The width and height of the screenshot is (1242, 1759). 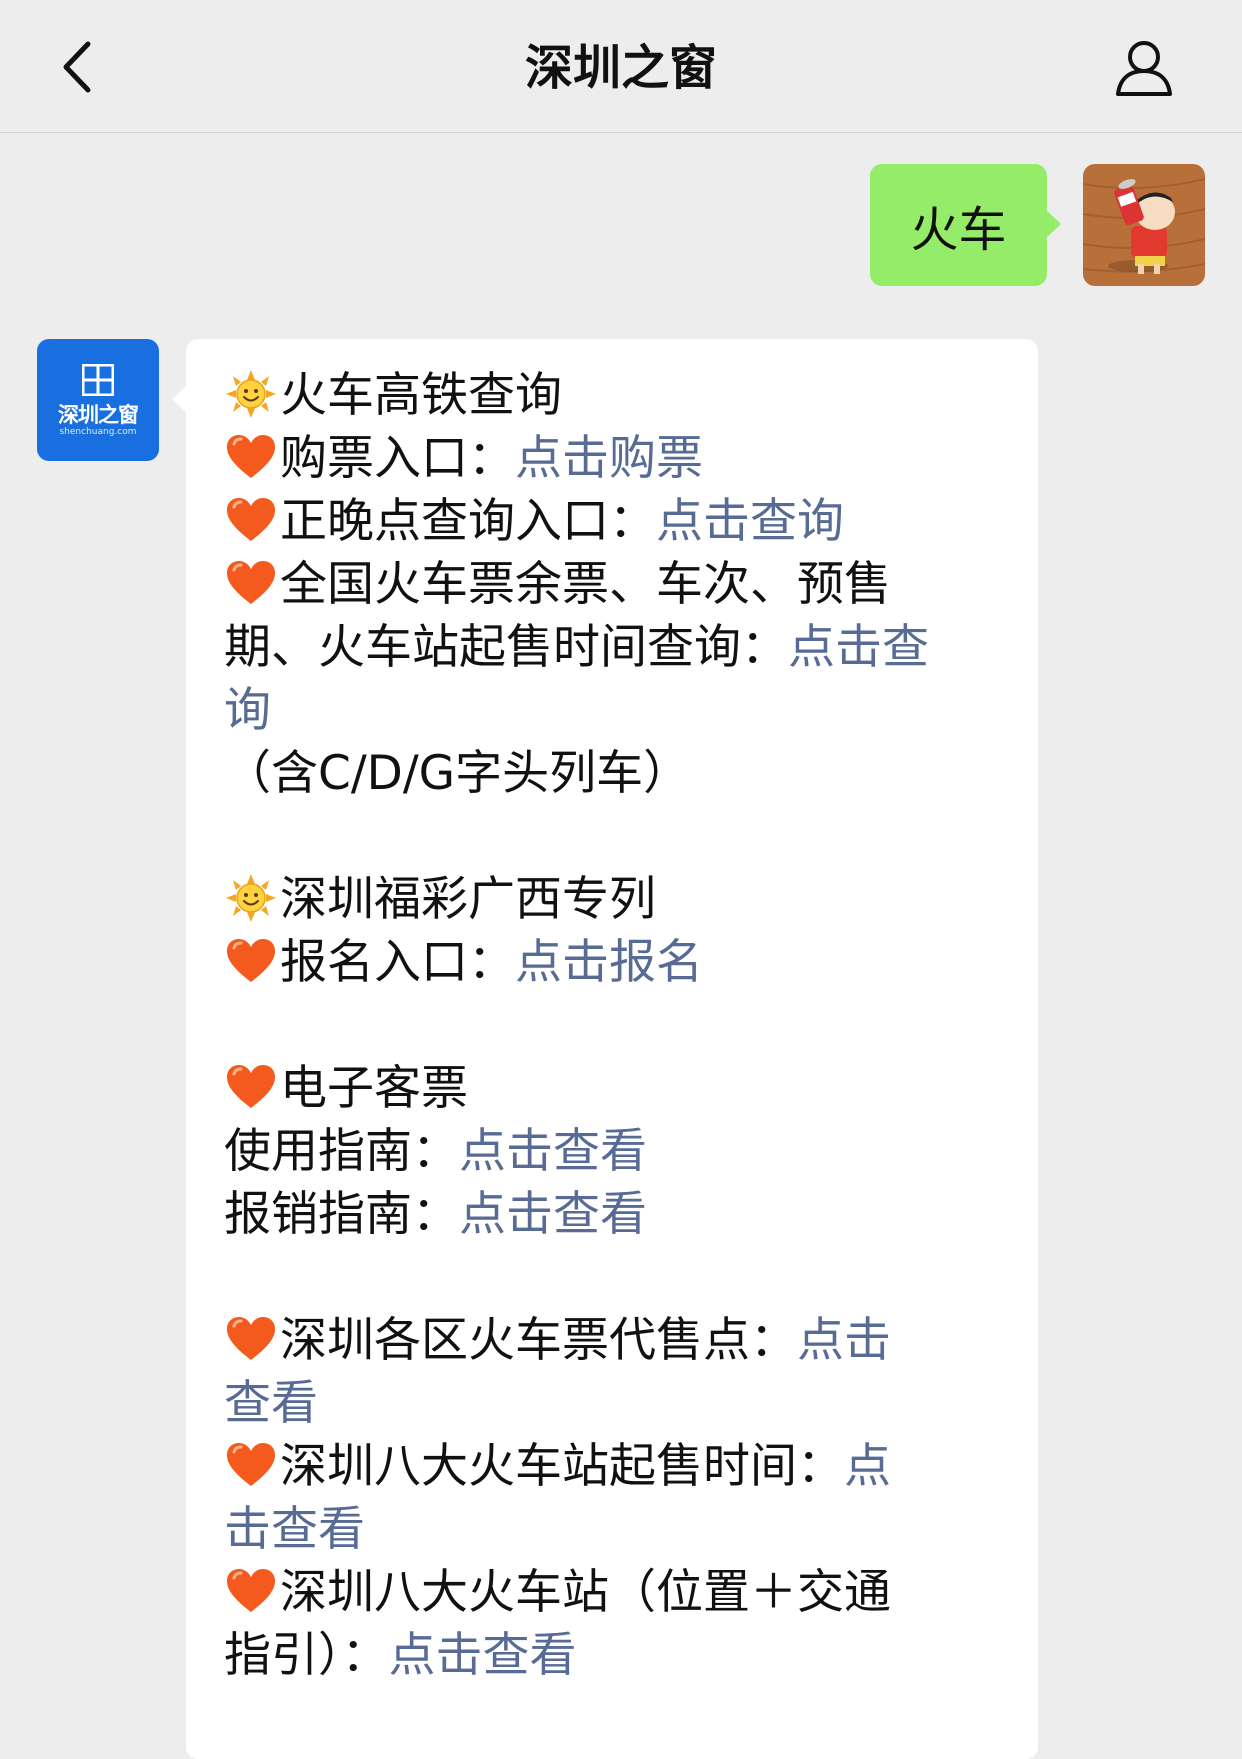 I want to click on ticket-query-link: 询, so click(x=247, y=710).